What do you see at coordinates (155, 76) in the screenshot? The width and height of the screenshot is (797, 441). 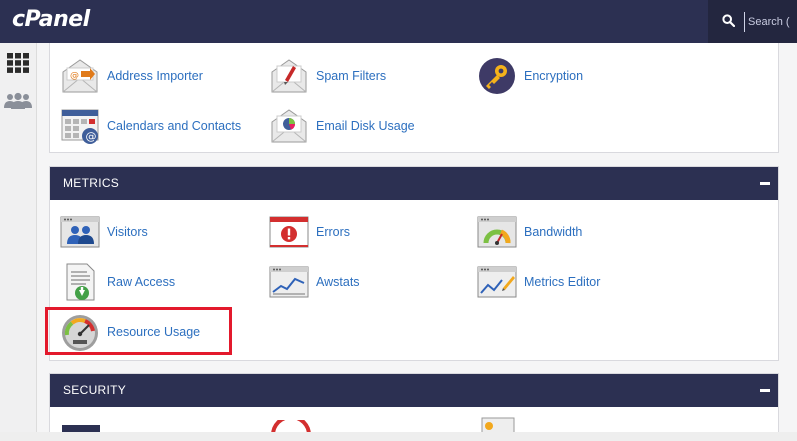 I see `address-importer-label: Address Importer` at bounding box center [155, 76].